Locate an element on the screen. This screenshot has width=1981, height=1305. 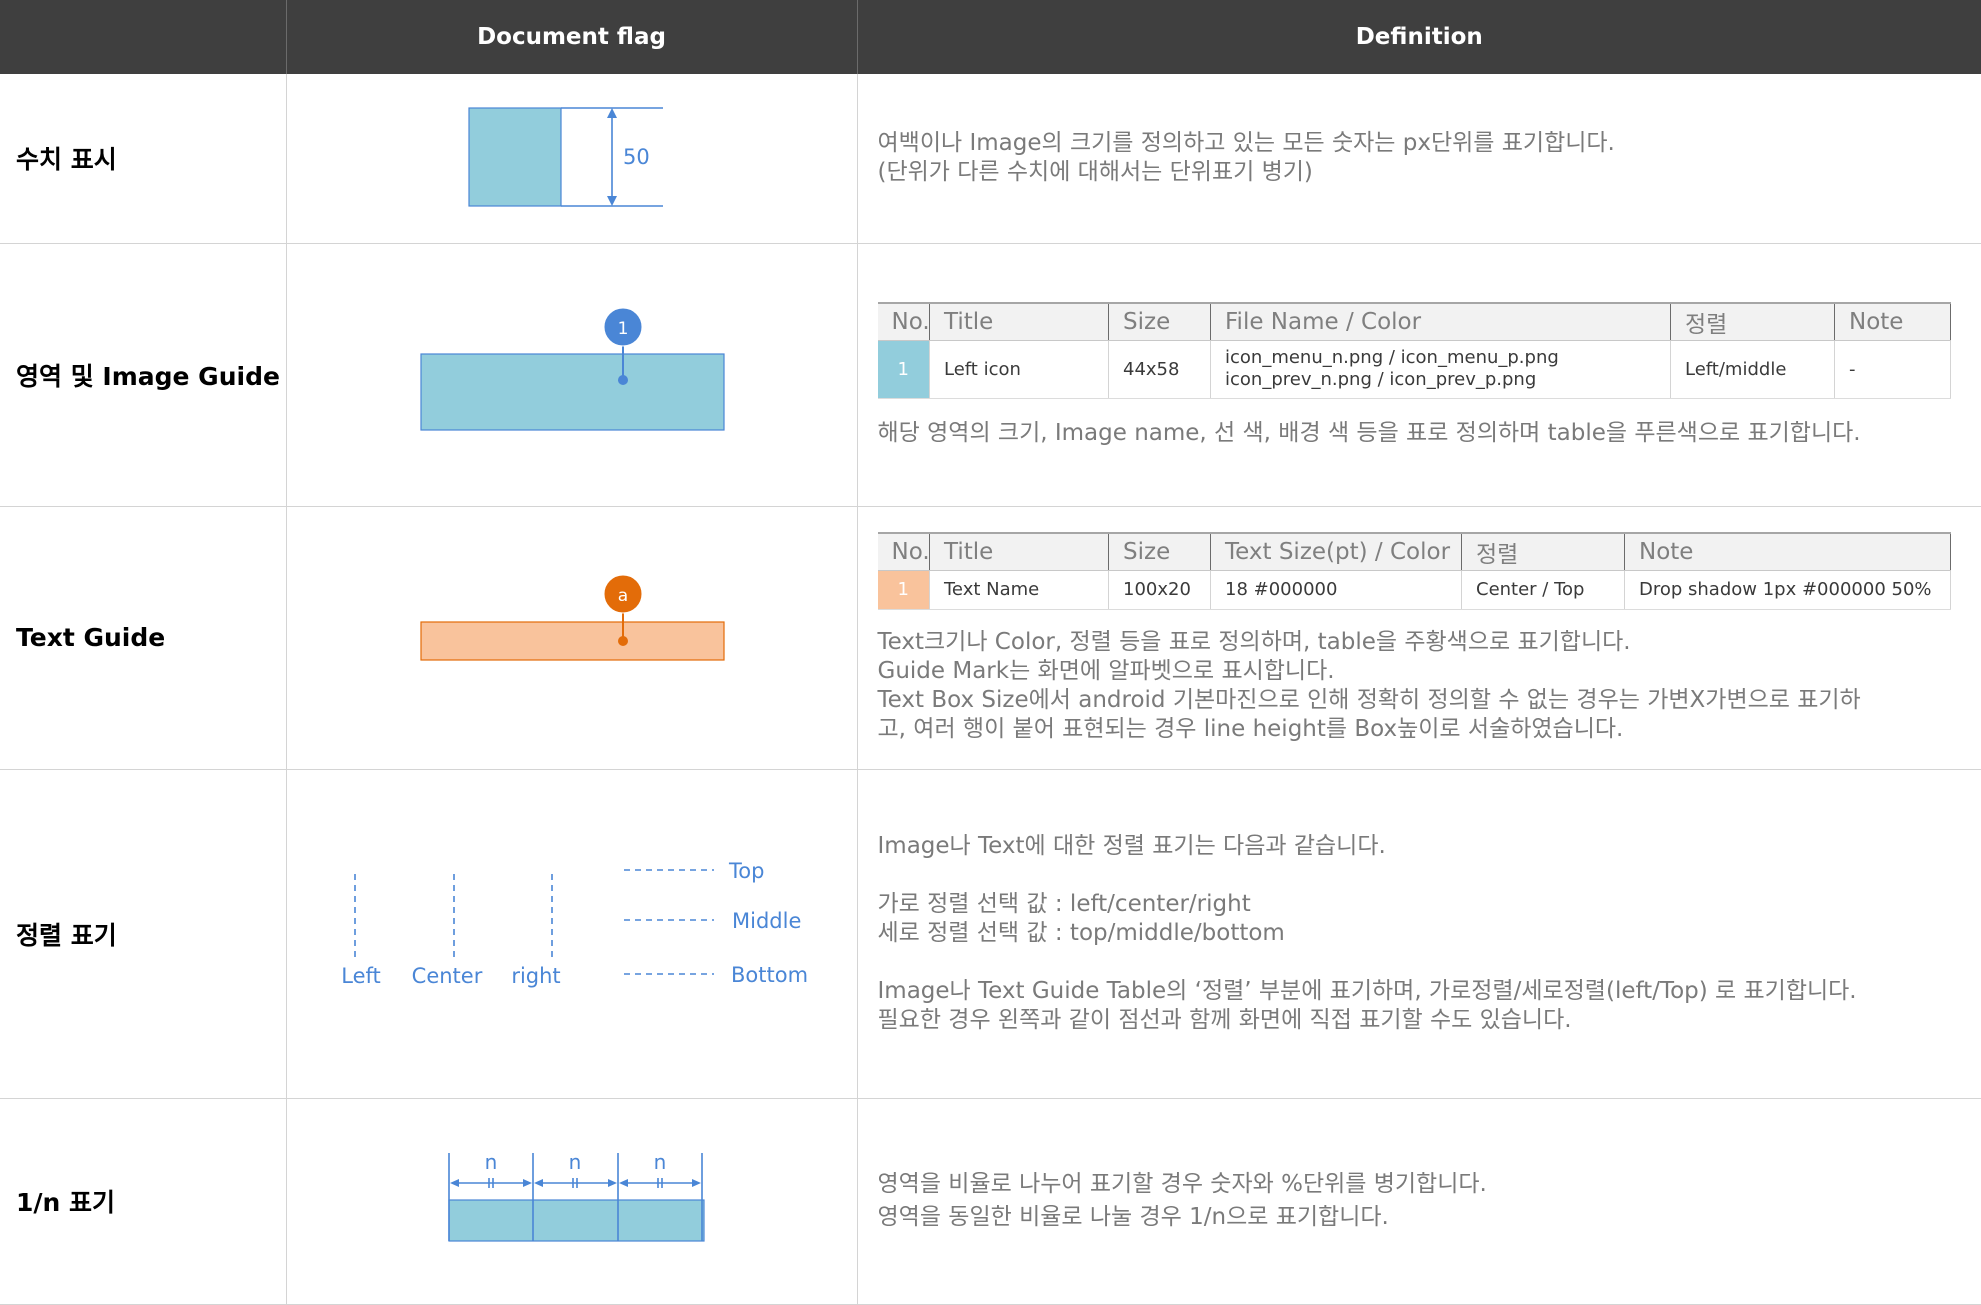
row-label-ratio: 1/n 표기 is located at coordinates (143, 1201).